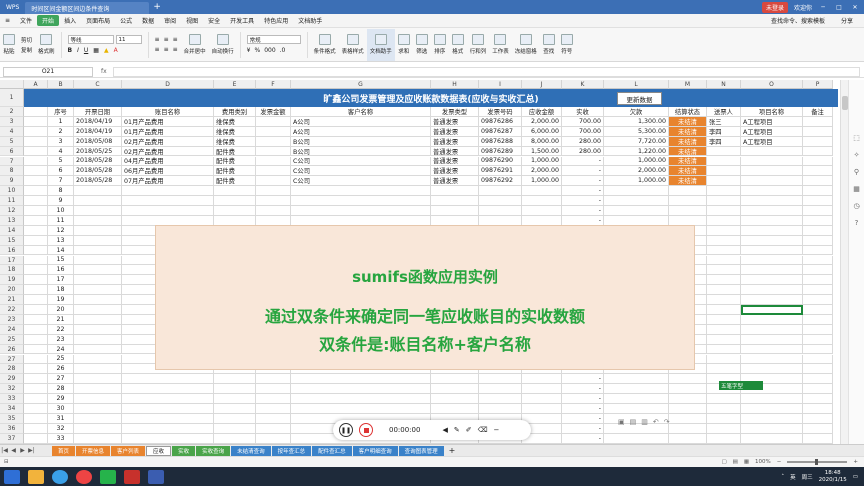 This screenshot has width=864, height=486. Describe the element at coordinates (12, 349) in the screenshot. I see `row-header: 26` at that location.